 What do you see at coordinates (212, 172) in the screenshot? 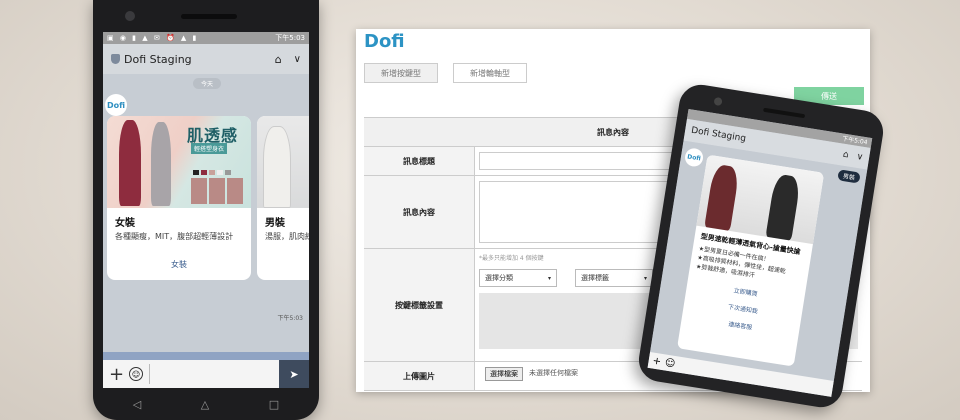
I see `color-swatches` at bounding box center [212, 172].